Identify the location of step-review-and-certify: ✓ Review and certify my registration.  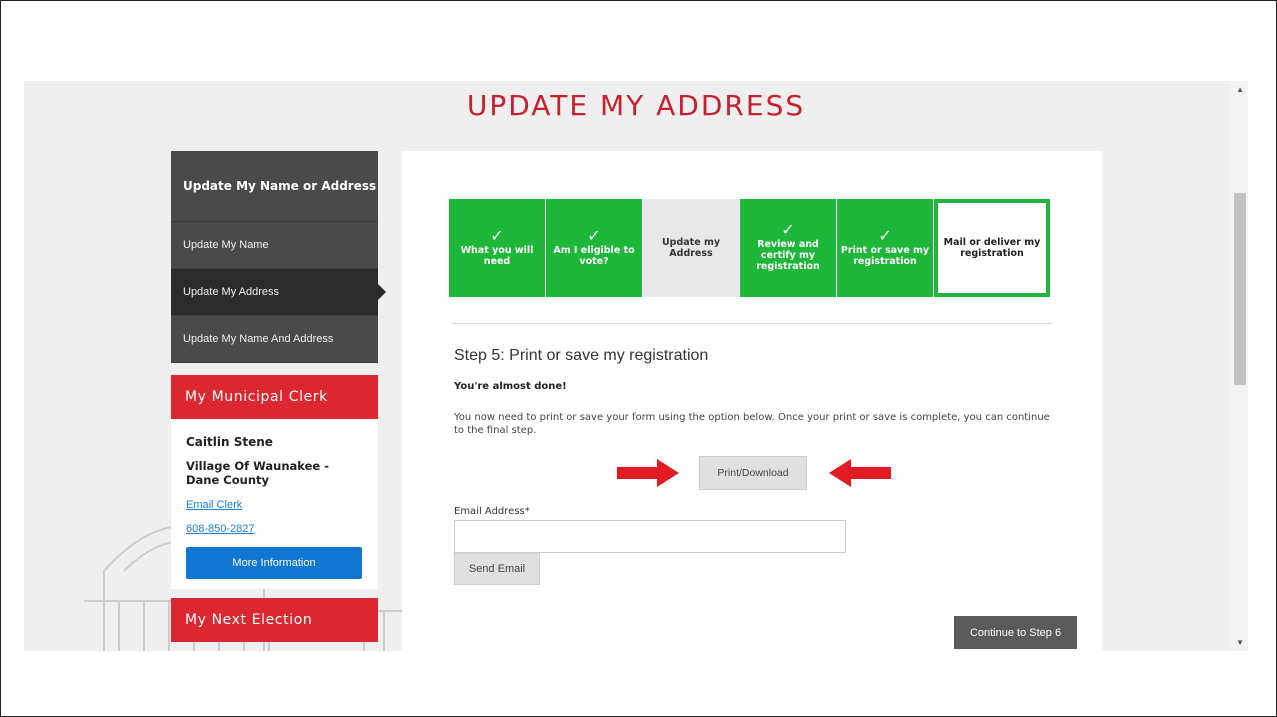
(788, 248).